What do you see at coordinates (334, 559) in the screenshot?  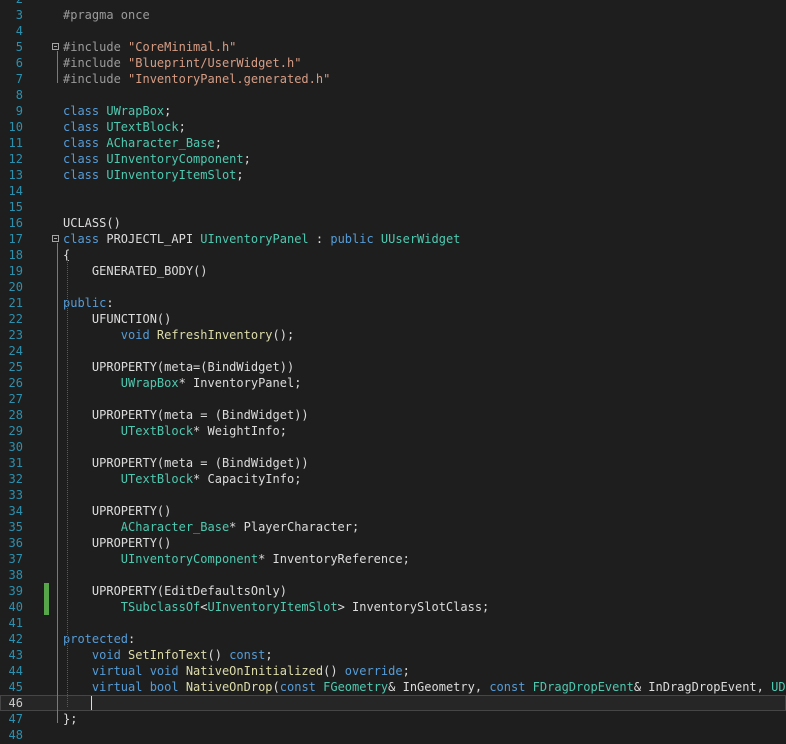 I see `code-token: * InventoryReference;` at bounding box center [334, 559].